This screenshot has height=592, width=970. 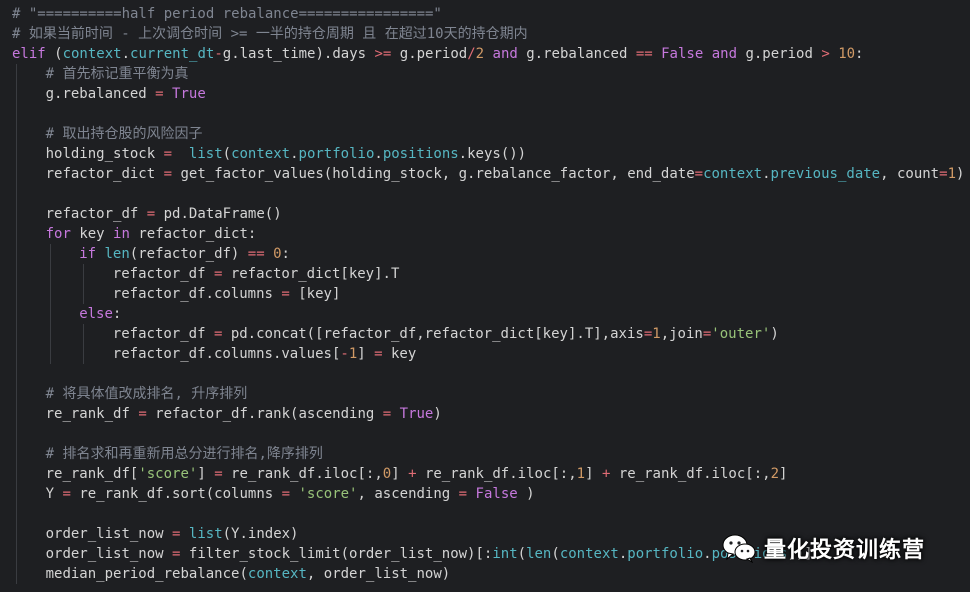 What do you see at coordinates (485, 94) in the screenshot?
I see `code-line: g.rebalanced = True` at bounding box center [485, 94].